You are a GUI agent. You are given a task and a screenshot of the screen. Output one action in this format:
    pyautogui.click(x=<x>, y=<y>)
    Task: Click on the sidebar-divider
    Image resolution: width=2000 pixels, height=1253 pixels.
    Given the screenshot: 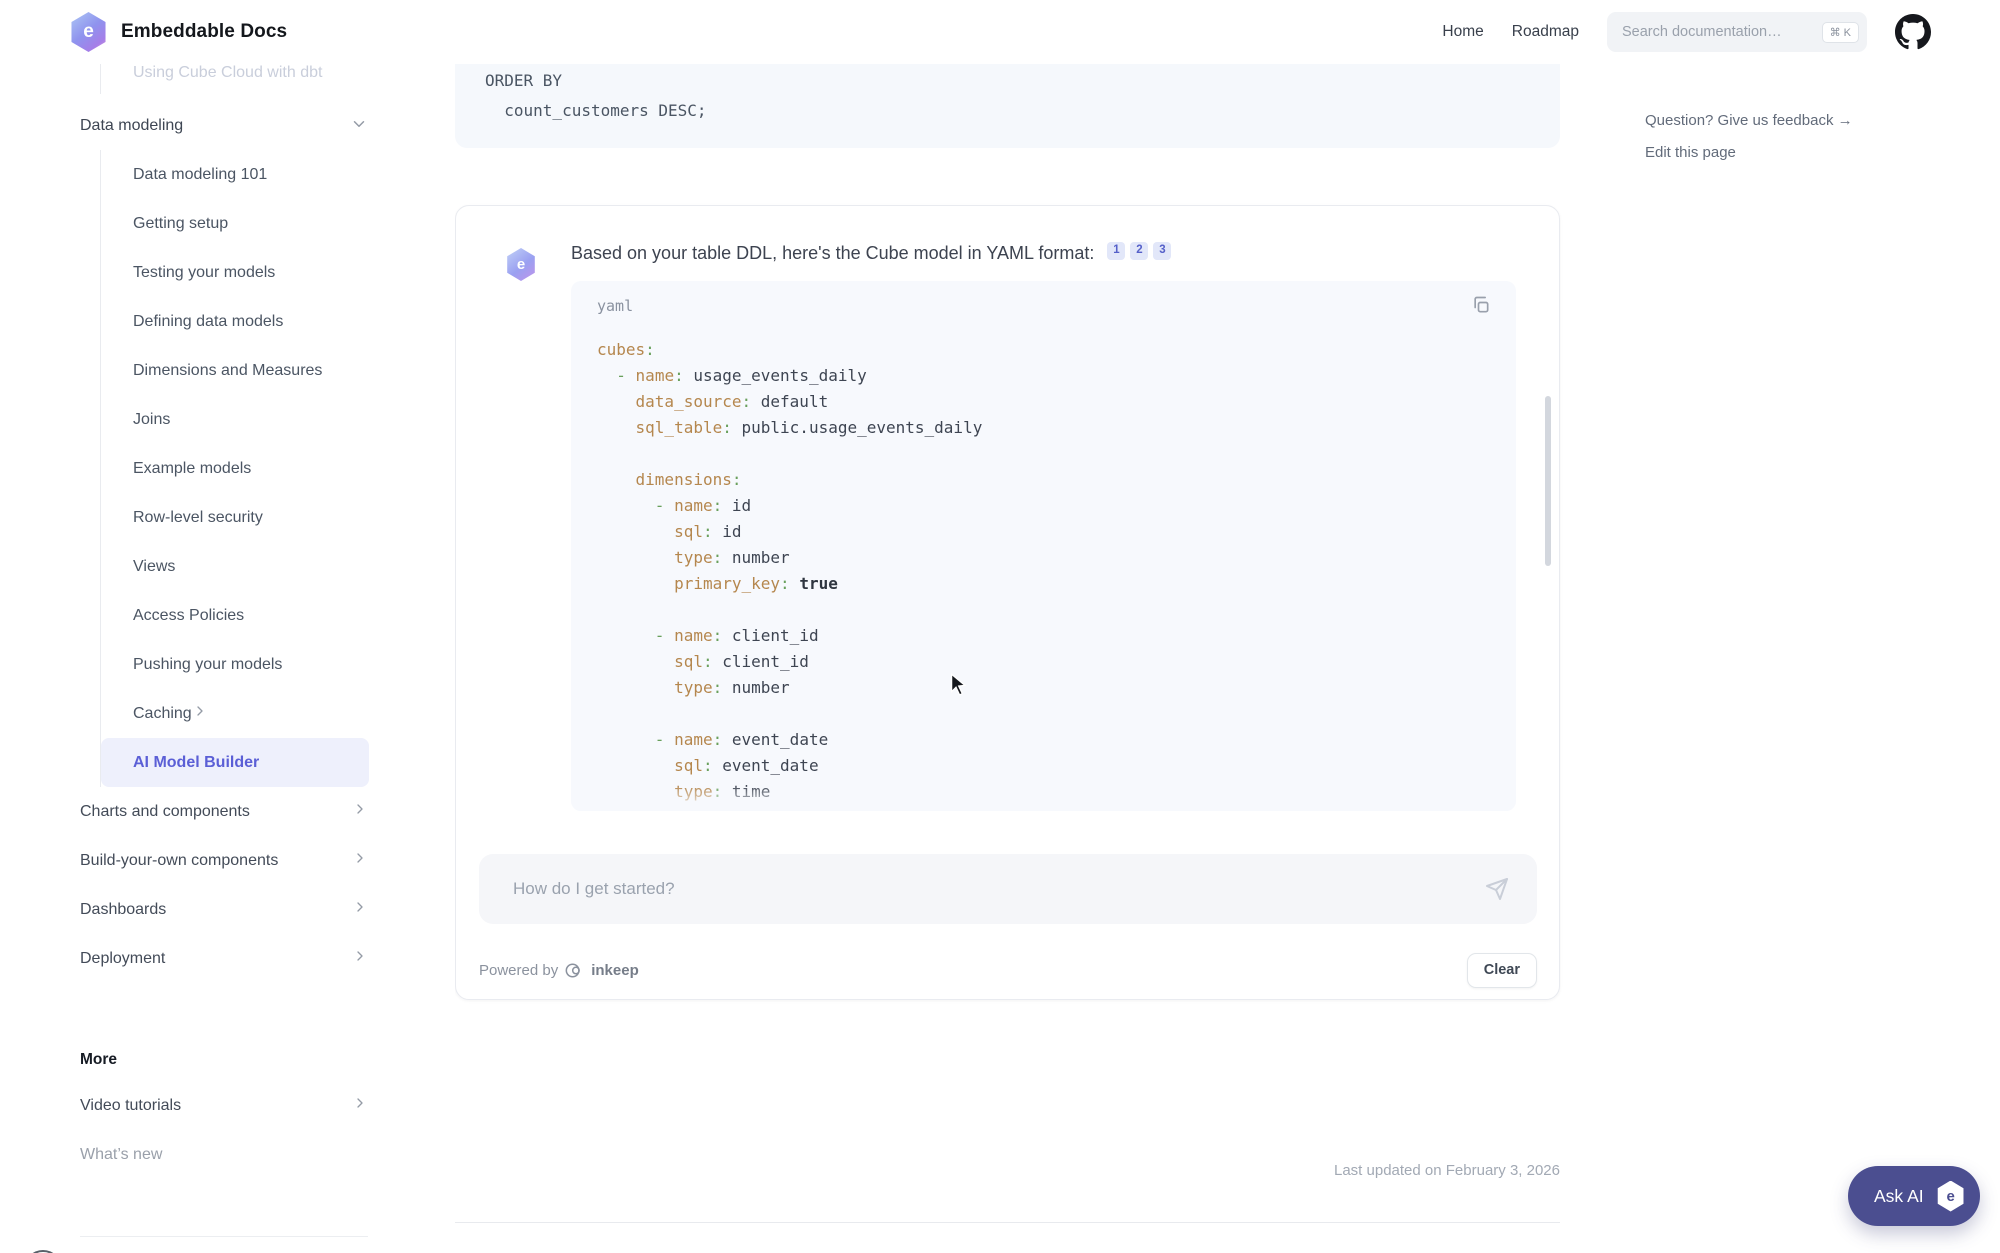 What is the action you would take?
    pyautogui.click(x=224, y=1236)
    